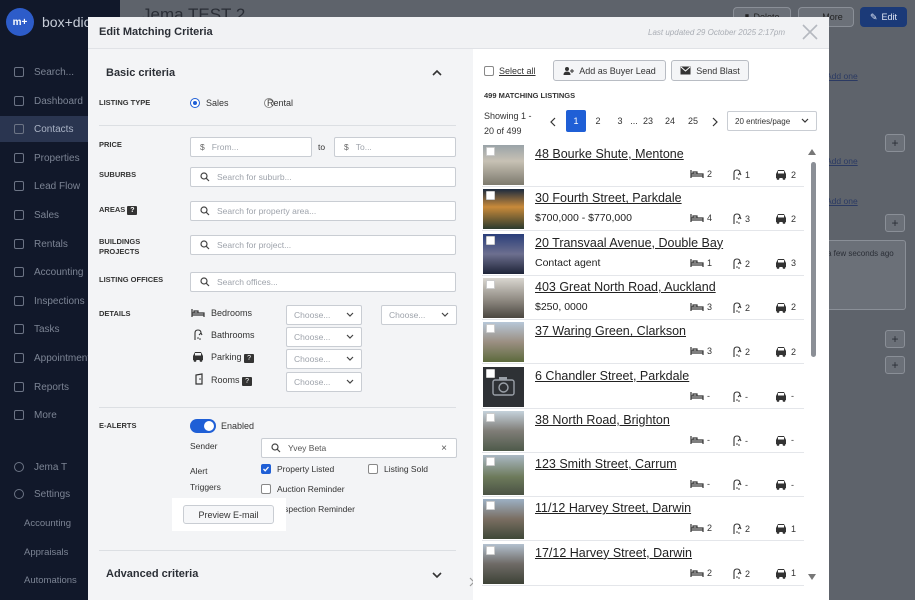 The image size is (915, 600). I want to click on page-24: 24, so click(670, 121).